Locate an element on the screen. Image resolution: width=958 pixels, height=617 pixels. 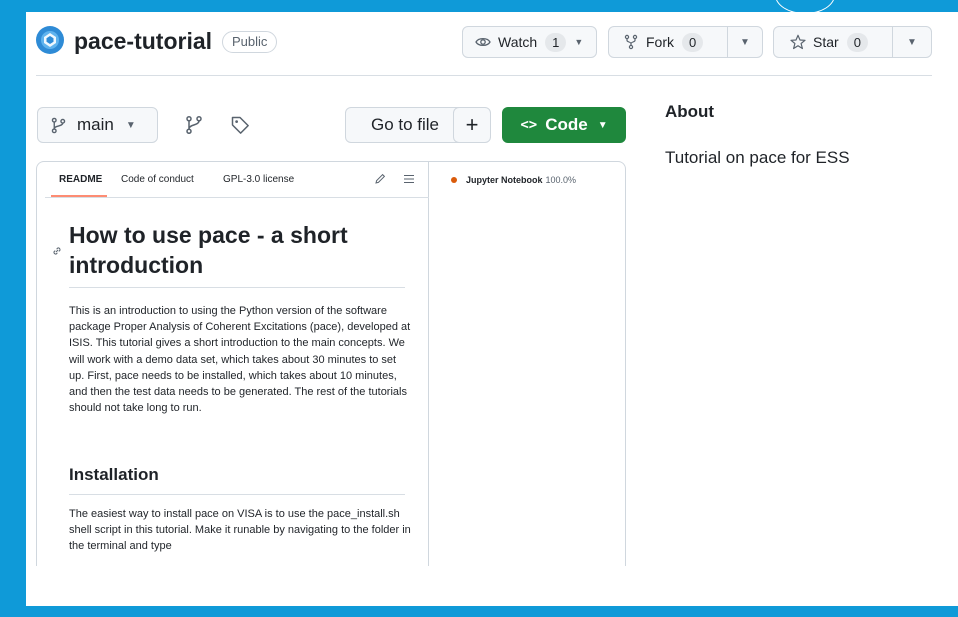
fork-button: Fork 0 is located at coordinates (668, 42).